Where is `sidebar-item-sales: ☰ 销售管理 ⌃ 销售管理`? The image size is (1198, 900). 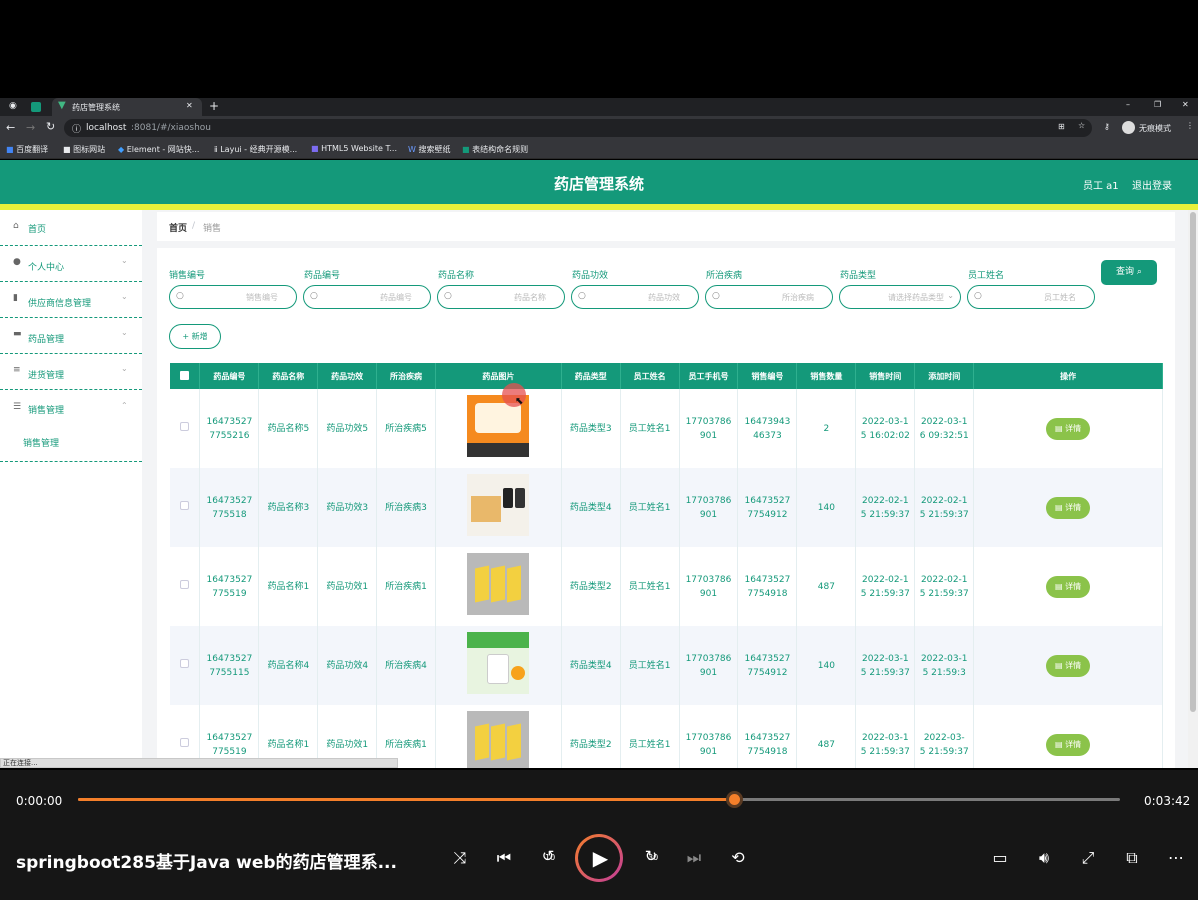
sidebar-item-sales: ☰ 销售管理 ⌃ 销售管理 is located at coordinates (71, 426).